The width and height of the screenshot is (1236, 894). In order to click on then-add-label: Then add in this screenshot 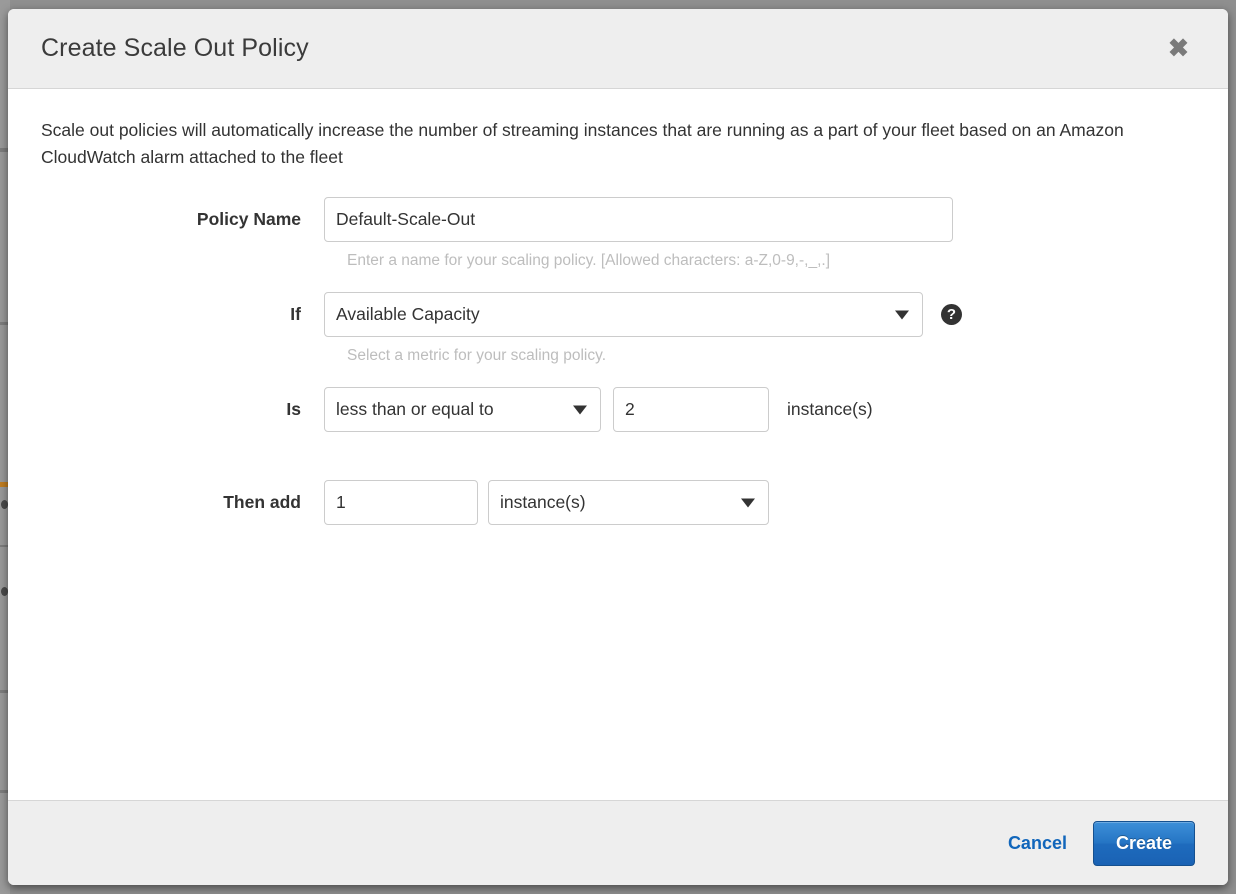, I will do `click(262, 502)`.